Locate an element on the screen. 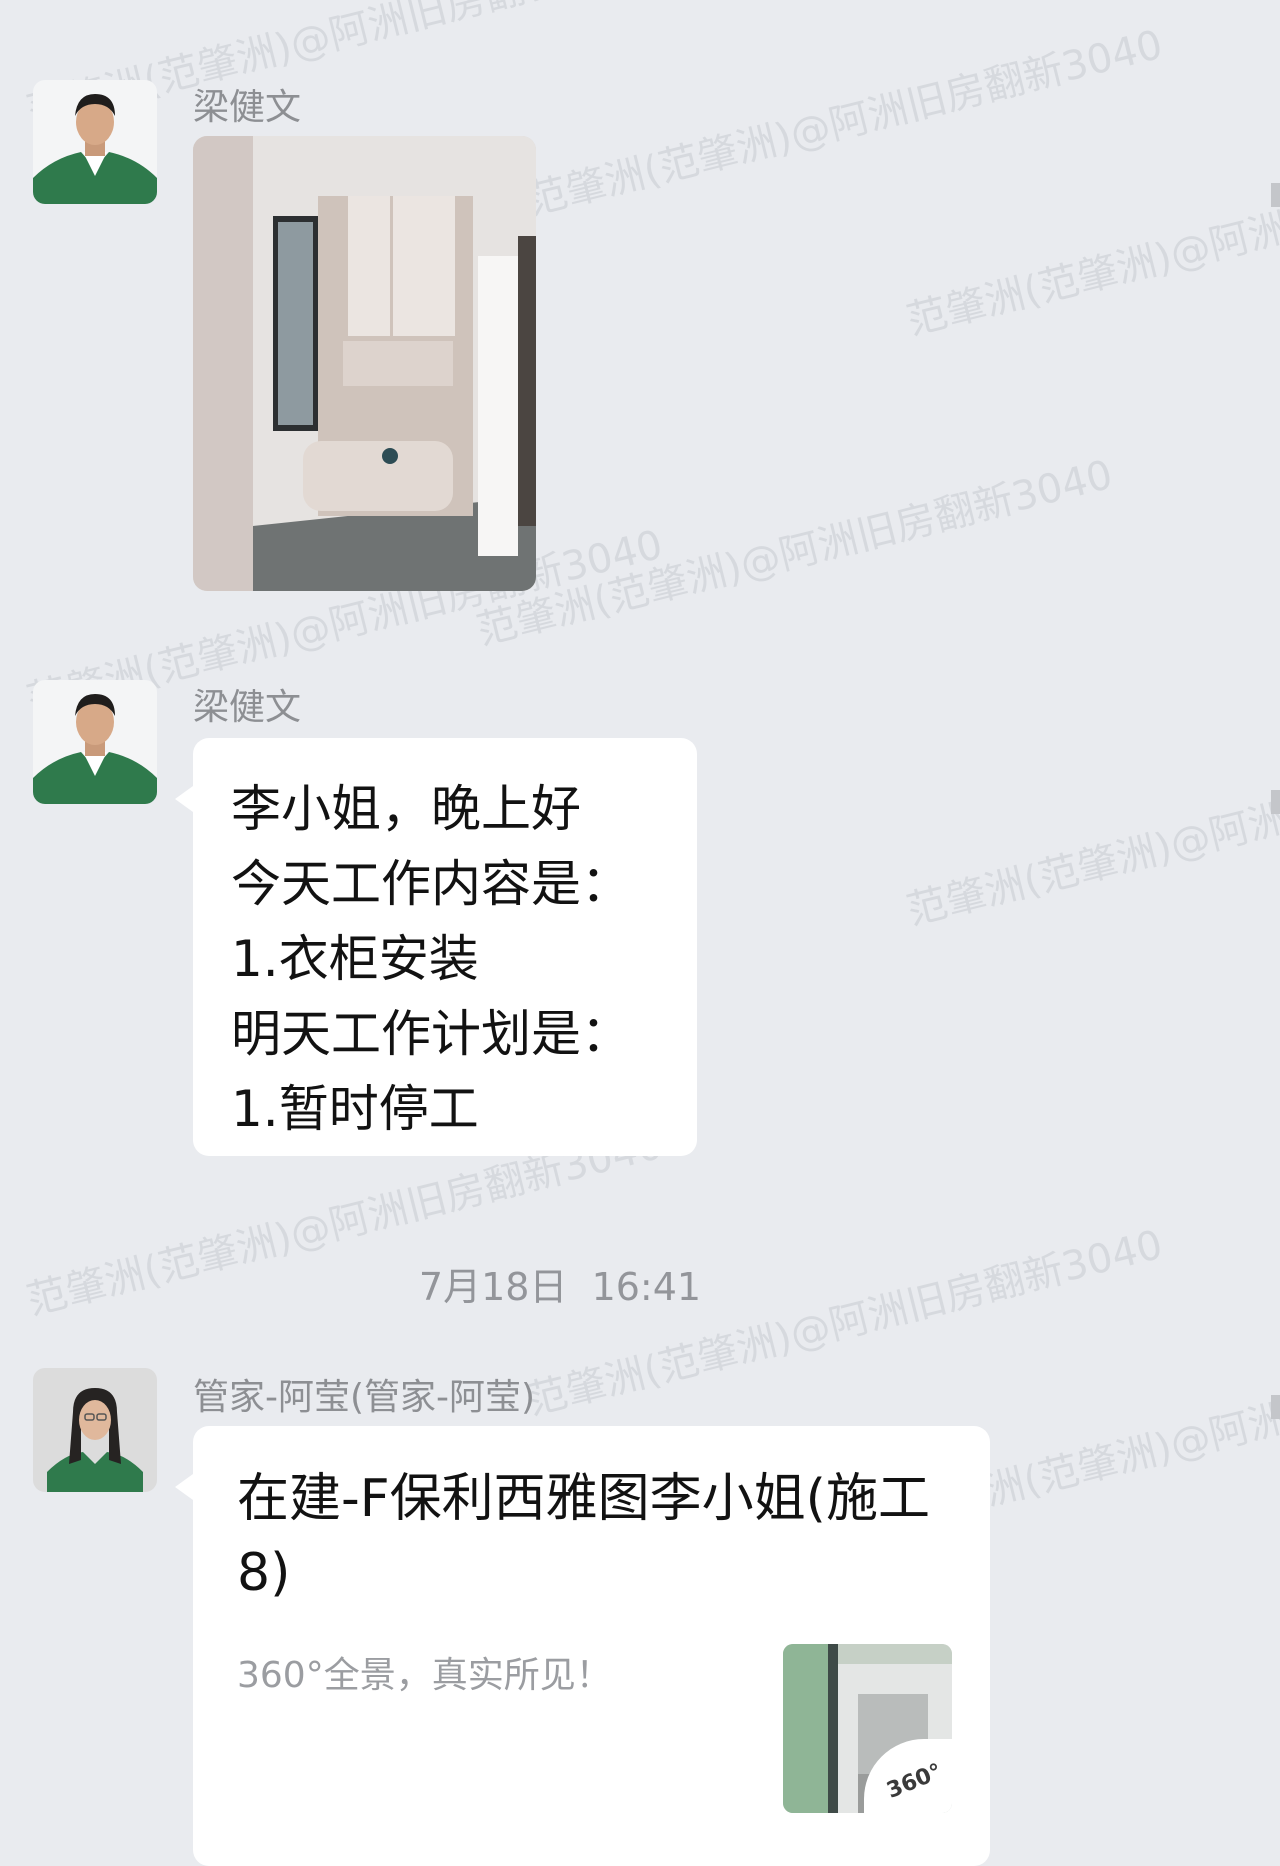 The image size is (1280, 1866). woman-avatar-icon is located at coordinates (95, 1430).